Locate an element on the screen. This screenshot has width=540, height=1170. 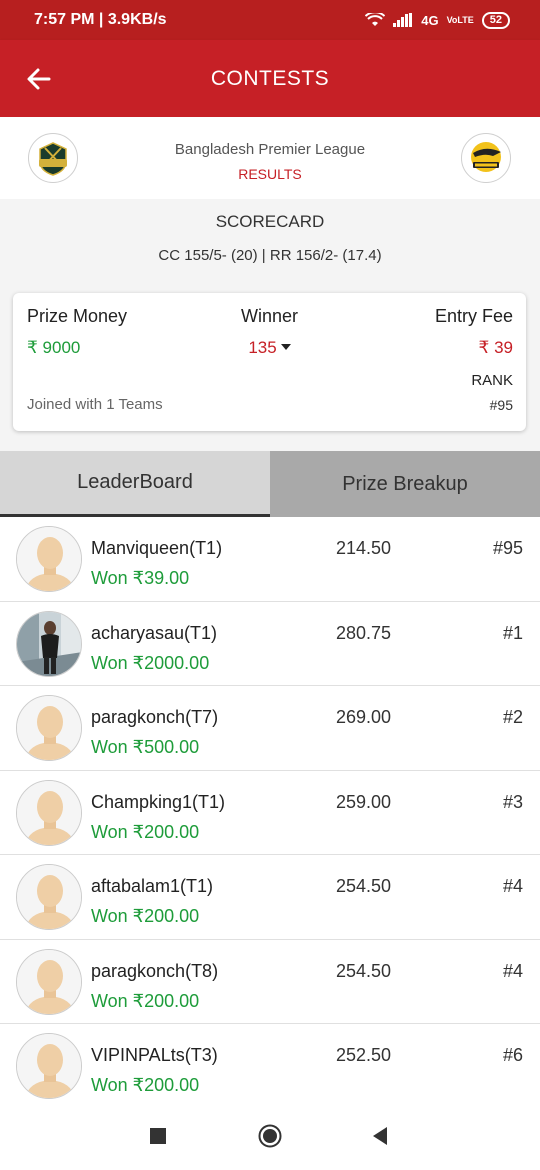
entry-fee-value: ₹ 39 is located at coordinates (495, 347).